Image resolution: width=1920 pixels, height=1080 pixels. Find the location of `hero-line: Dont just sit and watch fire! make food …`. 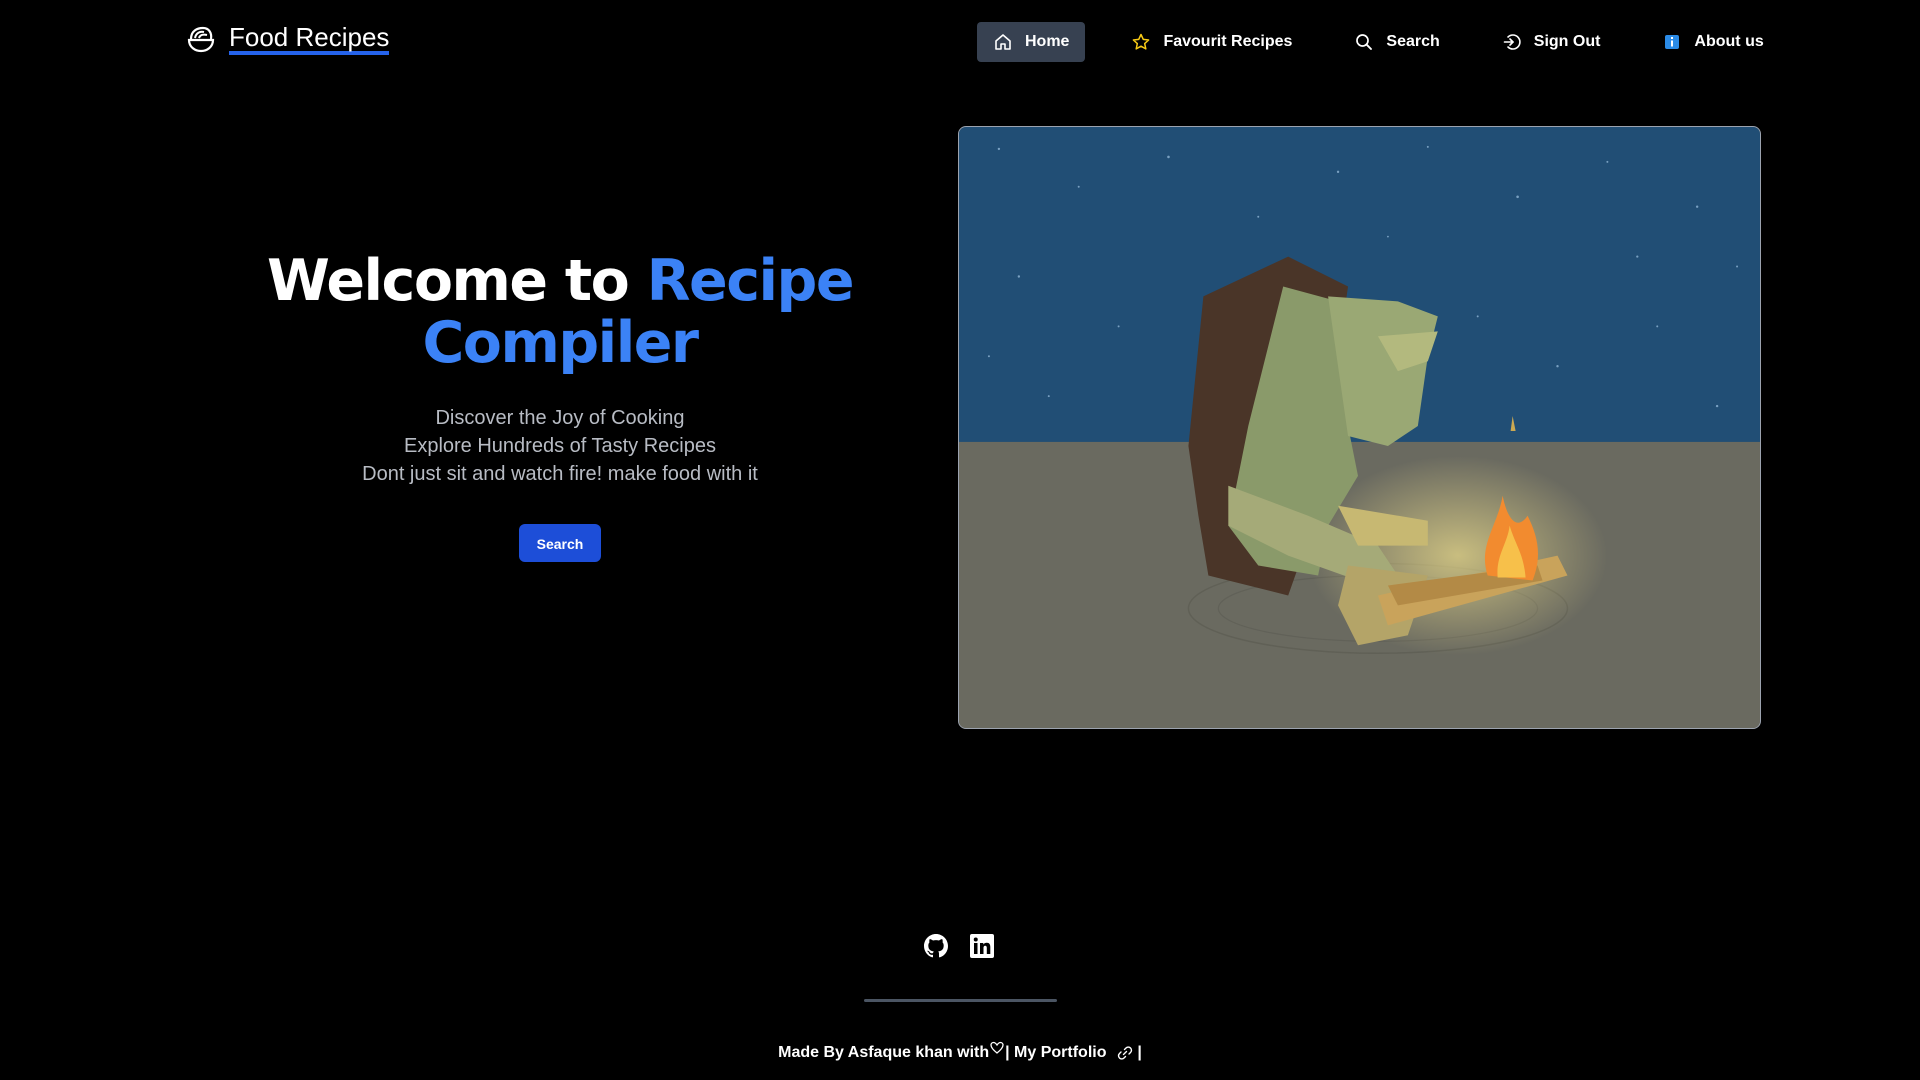

hero-line: Dont just sit and watch fire! make food … is located at coordinates (560, 474).